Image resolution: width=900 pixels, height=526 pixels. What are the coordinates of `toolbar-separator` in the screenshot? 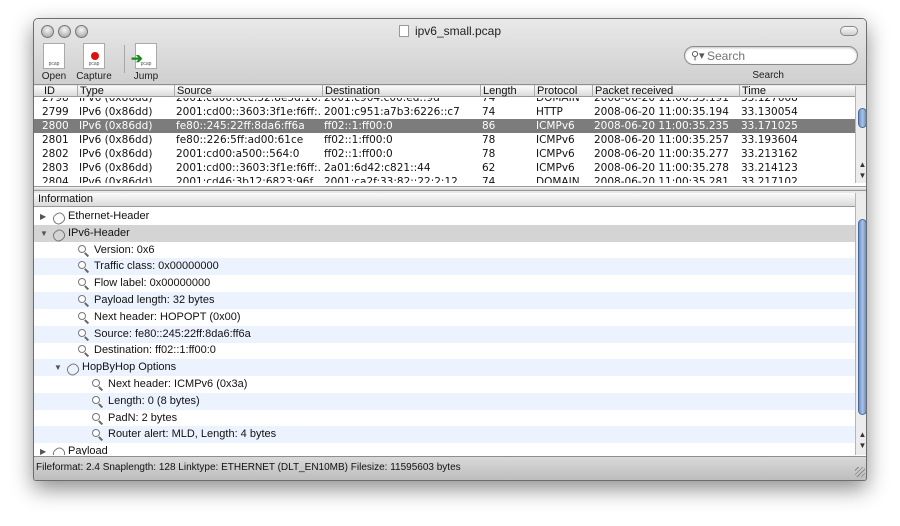 It's located at (124, 59).